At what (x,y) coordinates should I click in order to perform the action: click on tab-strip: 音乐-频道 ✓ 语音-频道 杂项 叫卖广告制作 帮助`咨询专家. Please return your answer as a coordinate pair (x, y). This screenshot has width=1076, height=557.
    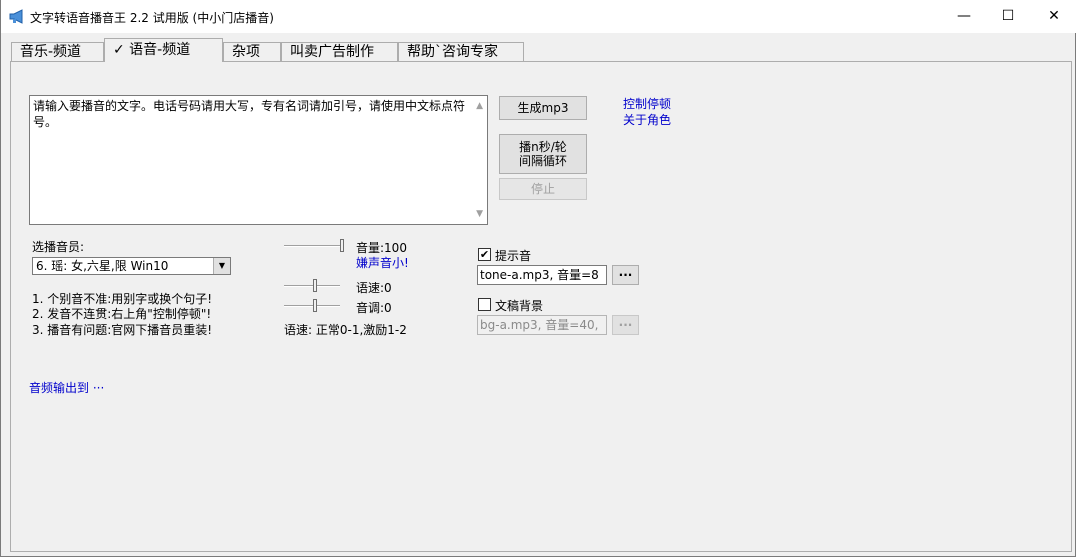
    Looking at the image, I should click on (538, 50).